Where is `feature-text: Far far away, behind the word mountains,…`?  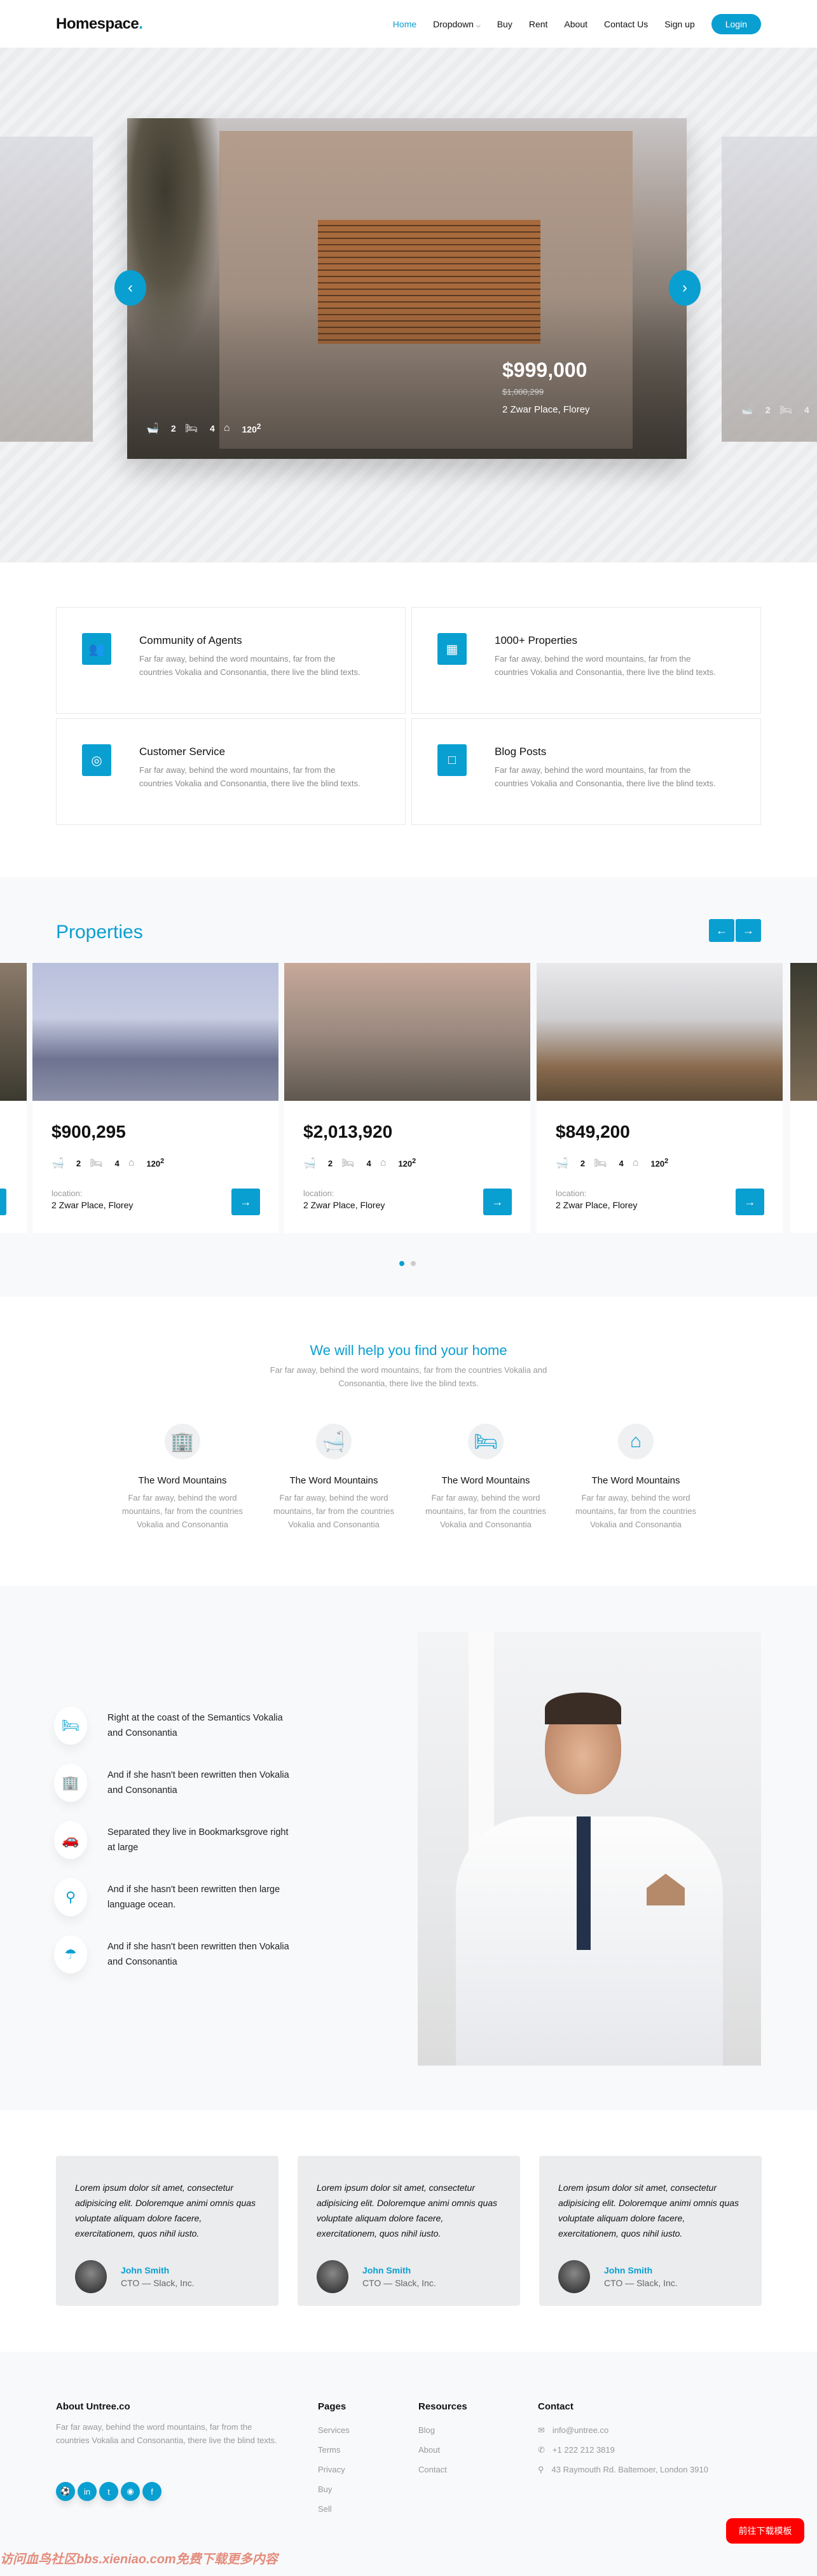 feature-text: Far far away, behind the word mountains,… is located at coordinates (605, 776).